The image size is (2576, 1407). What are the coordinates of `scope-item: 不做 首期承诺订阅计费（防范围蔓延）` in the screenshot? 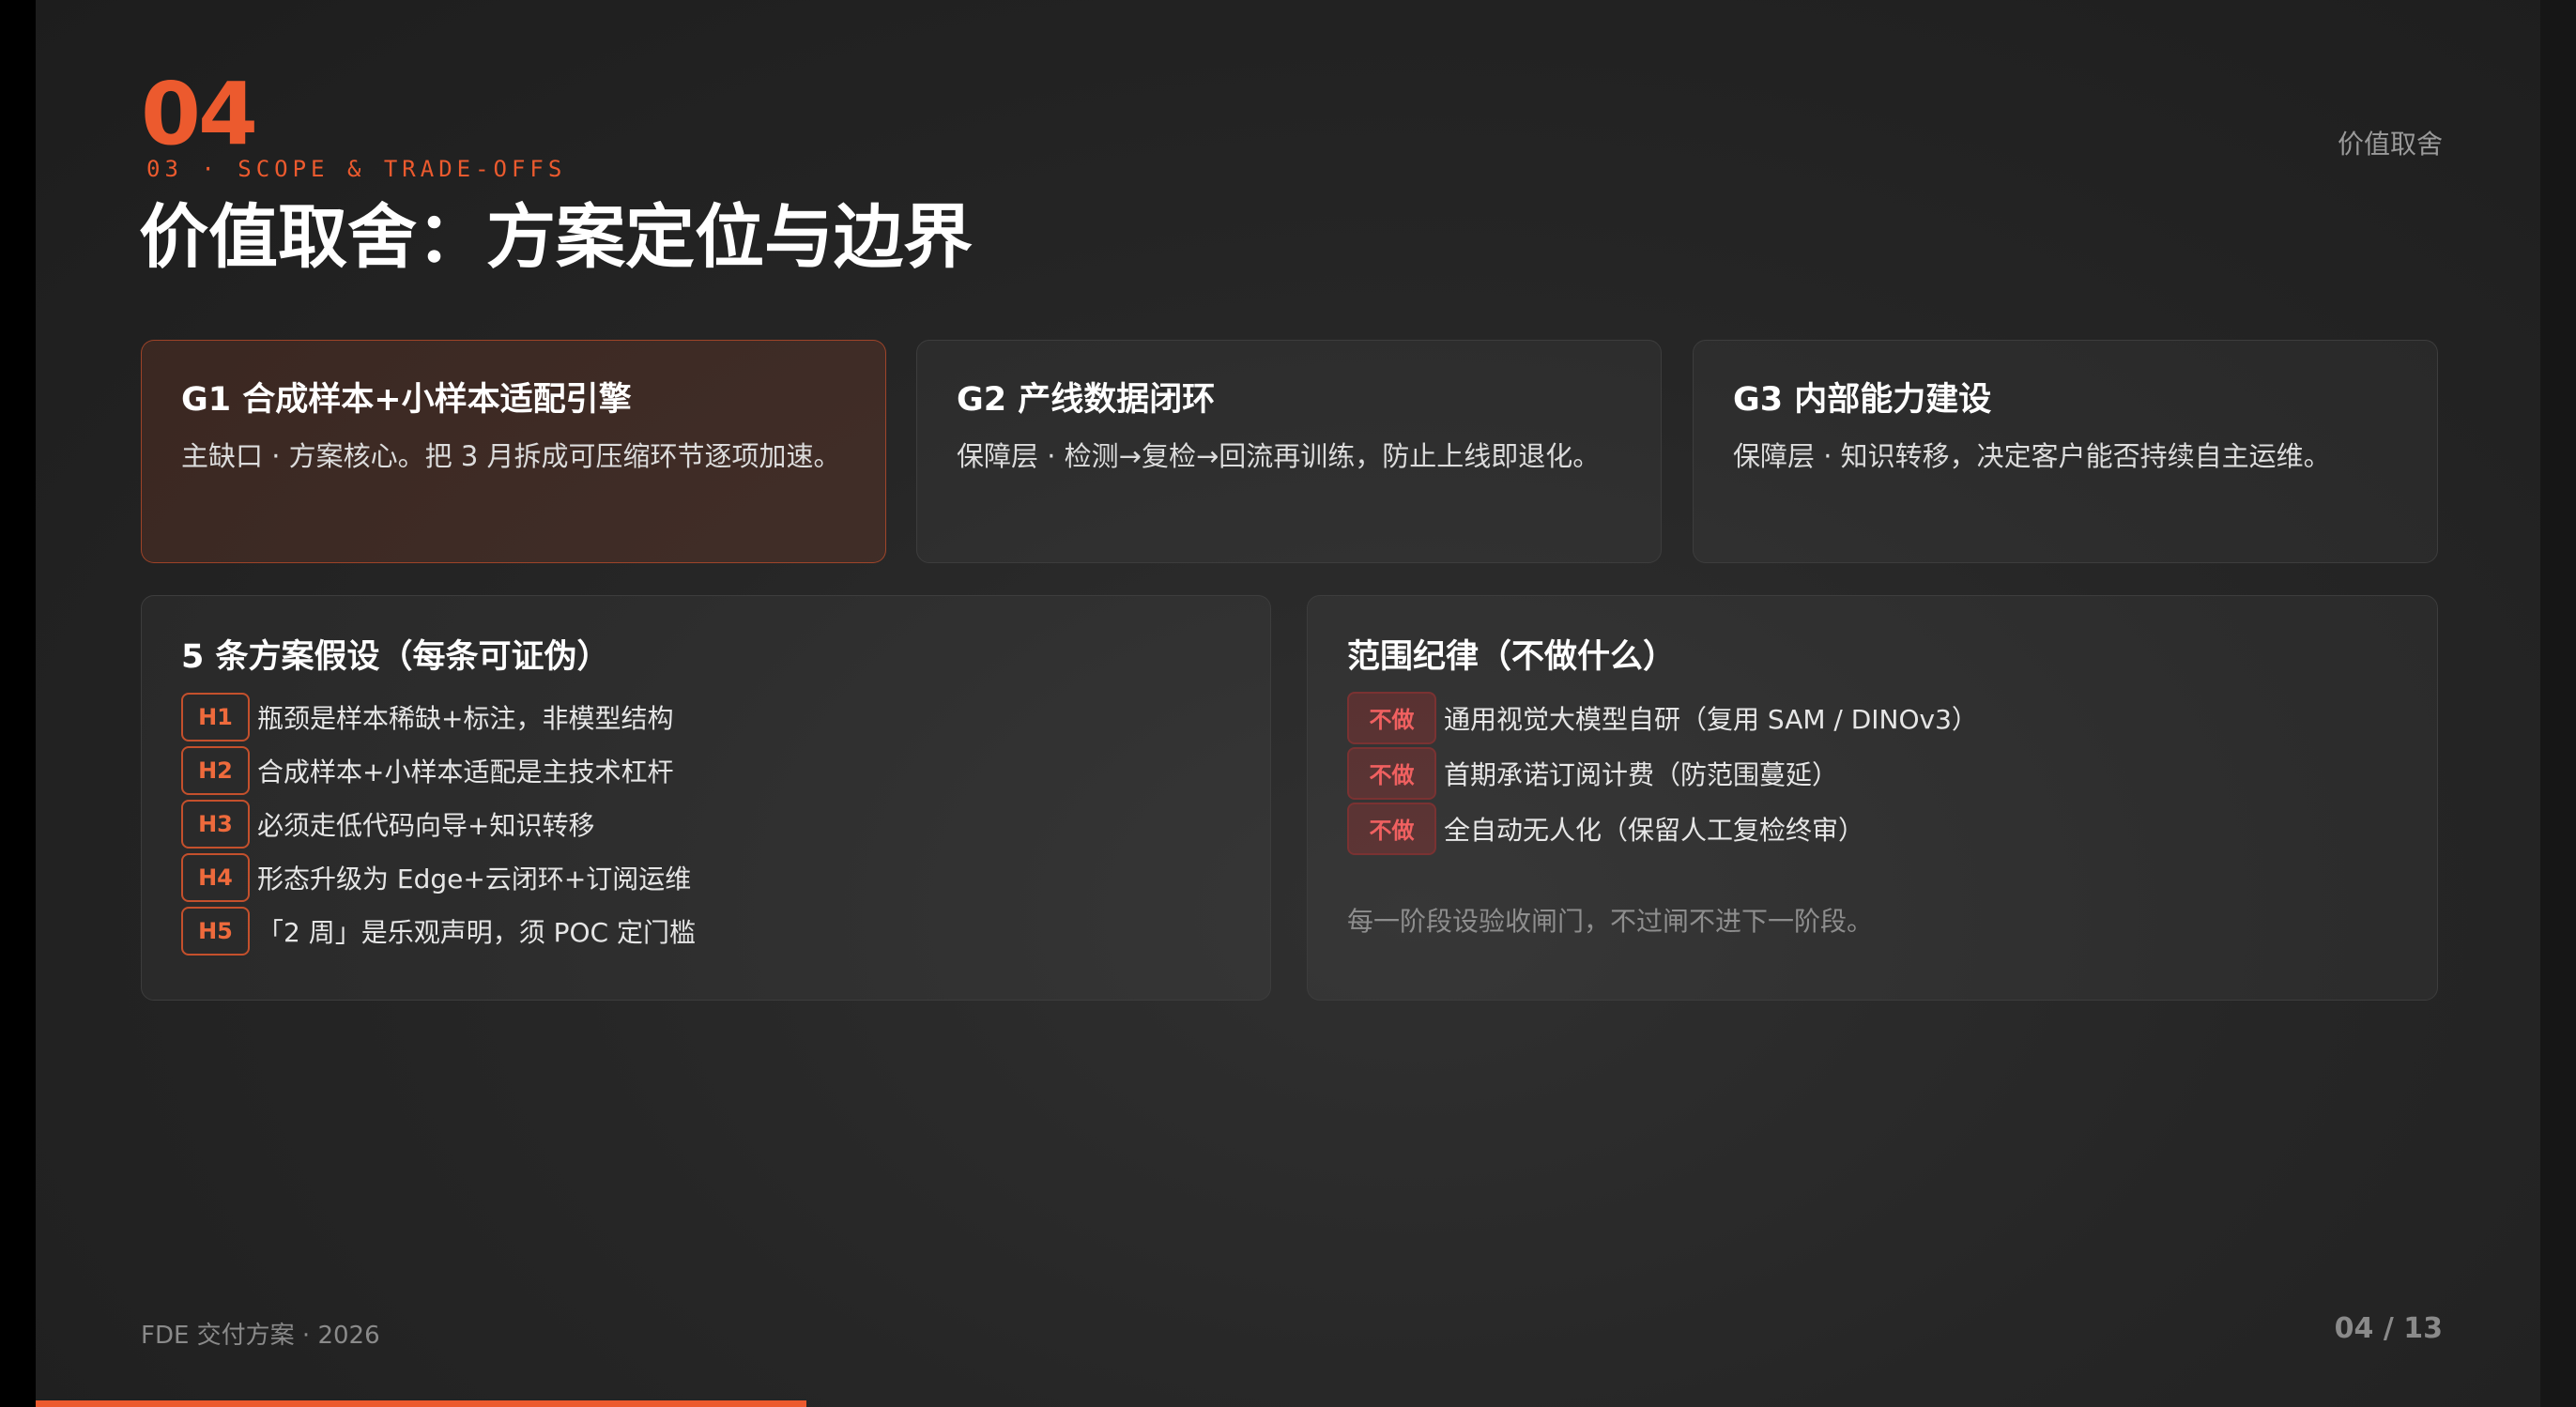 It's located at (1873, 773).